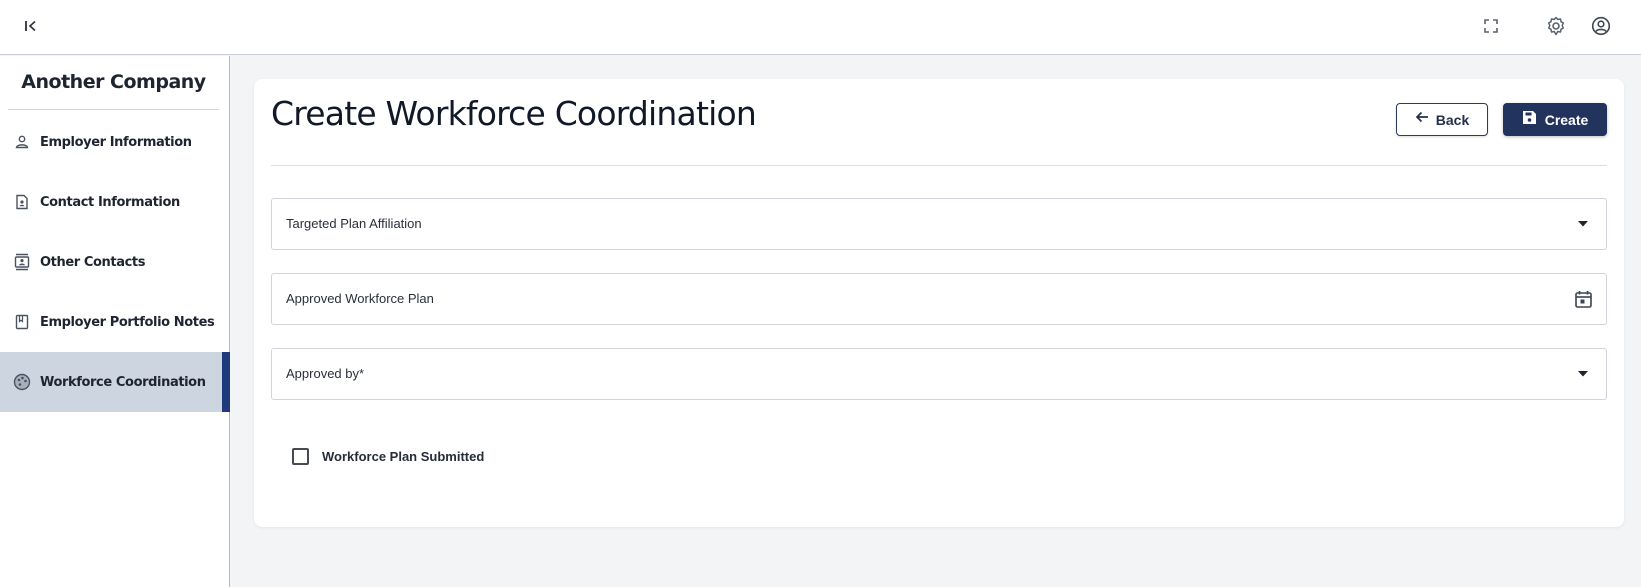 This screenshot has height=587, width=1641. What do you see at coordinates (127, 322) in the screenshot?
I see `sidebar-item-label: Employer Portfolio Notes` at bounding box center [127, 322].